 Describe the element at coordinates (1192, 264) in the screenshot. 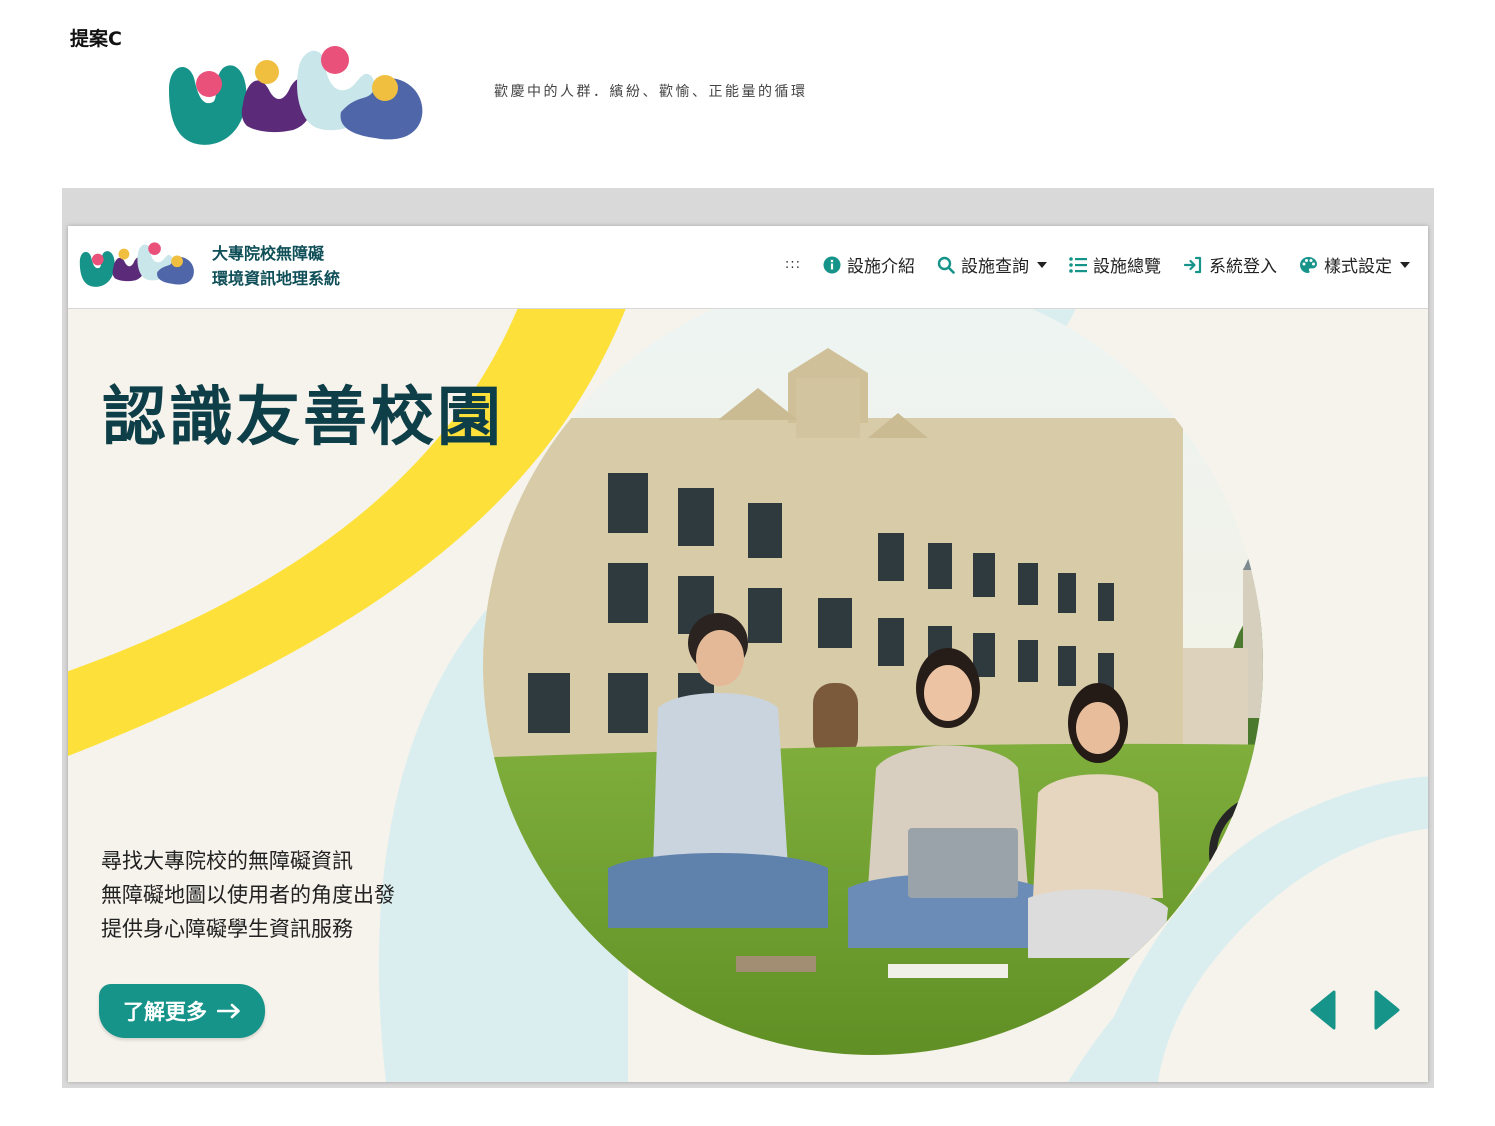

I see `login-icon` at that location.